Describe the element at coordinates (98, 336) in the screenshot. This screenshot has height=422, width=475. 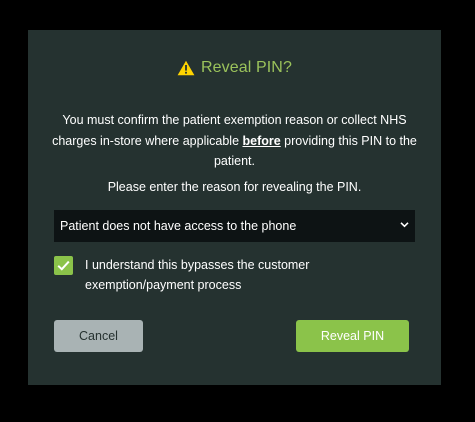
I see `cancel-button: Cancel` at that location.